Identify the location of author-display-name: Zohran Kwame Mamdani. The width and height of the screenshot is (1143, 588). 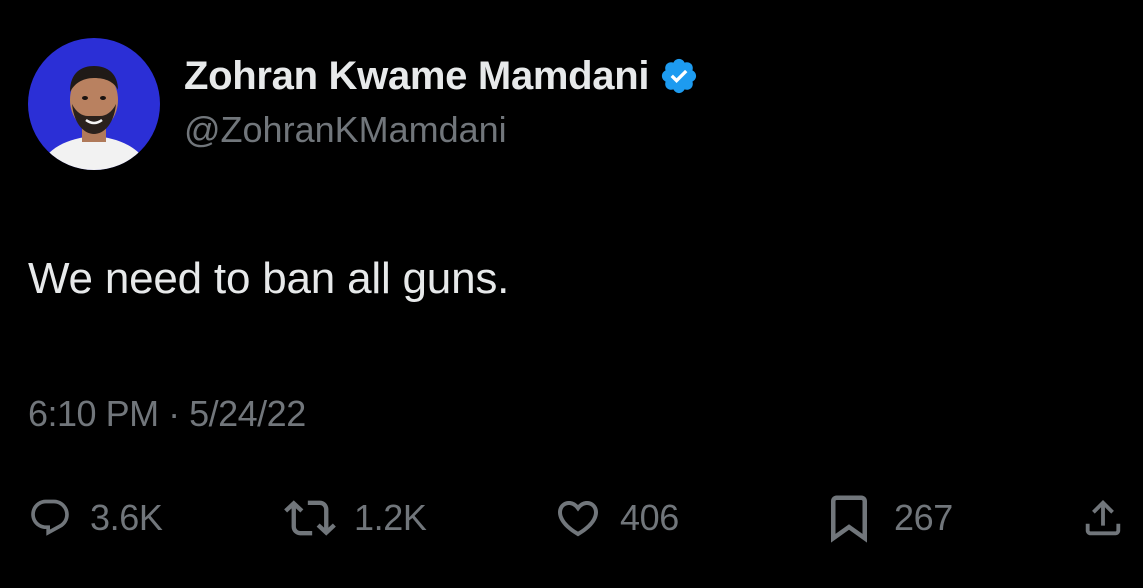
(417, 76).